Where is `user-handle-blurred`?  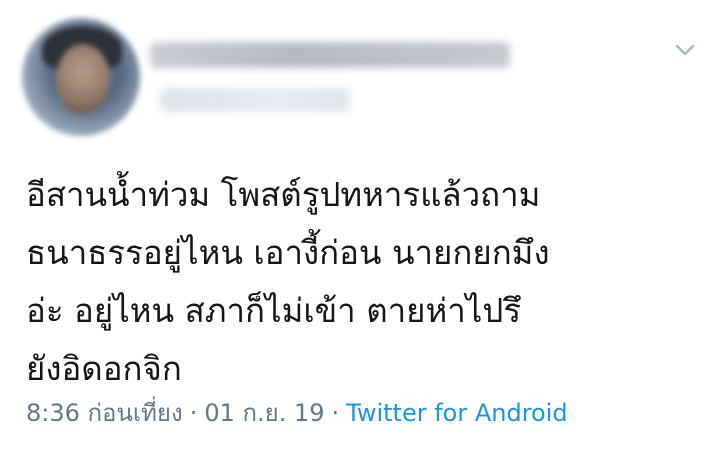
user-handle-blurred is located at coordinates (255, 100).